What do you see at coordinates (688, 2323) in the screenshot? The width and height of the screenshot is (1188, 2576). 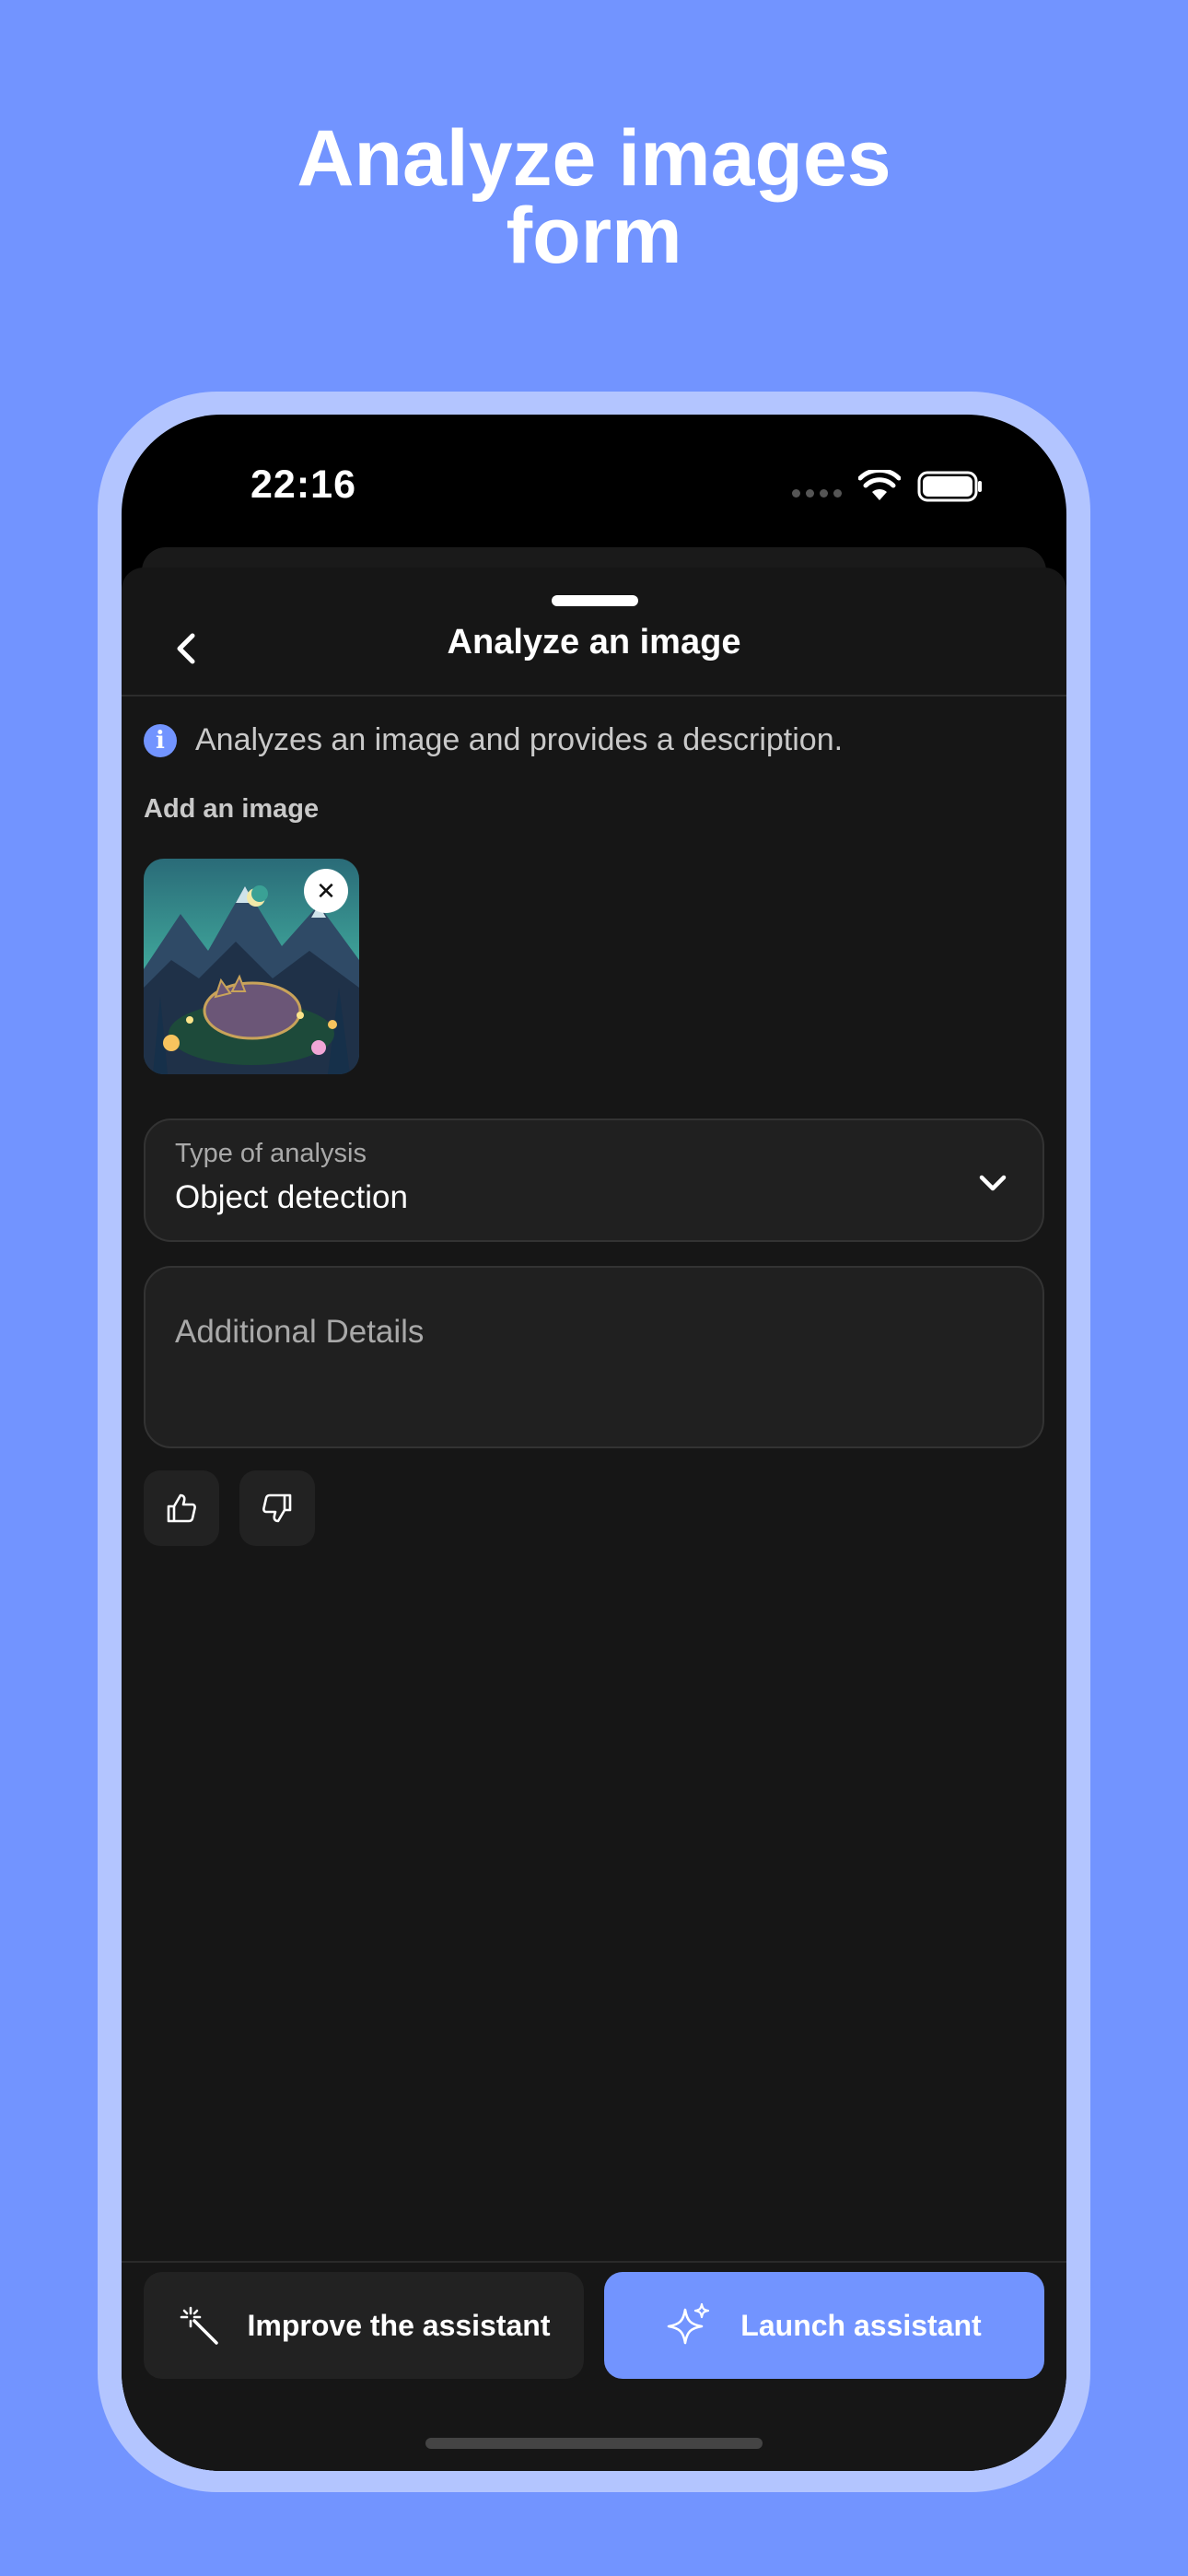 I see `sparkles-icon` at bounding box center [688, 2323].